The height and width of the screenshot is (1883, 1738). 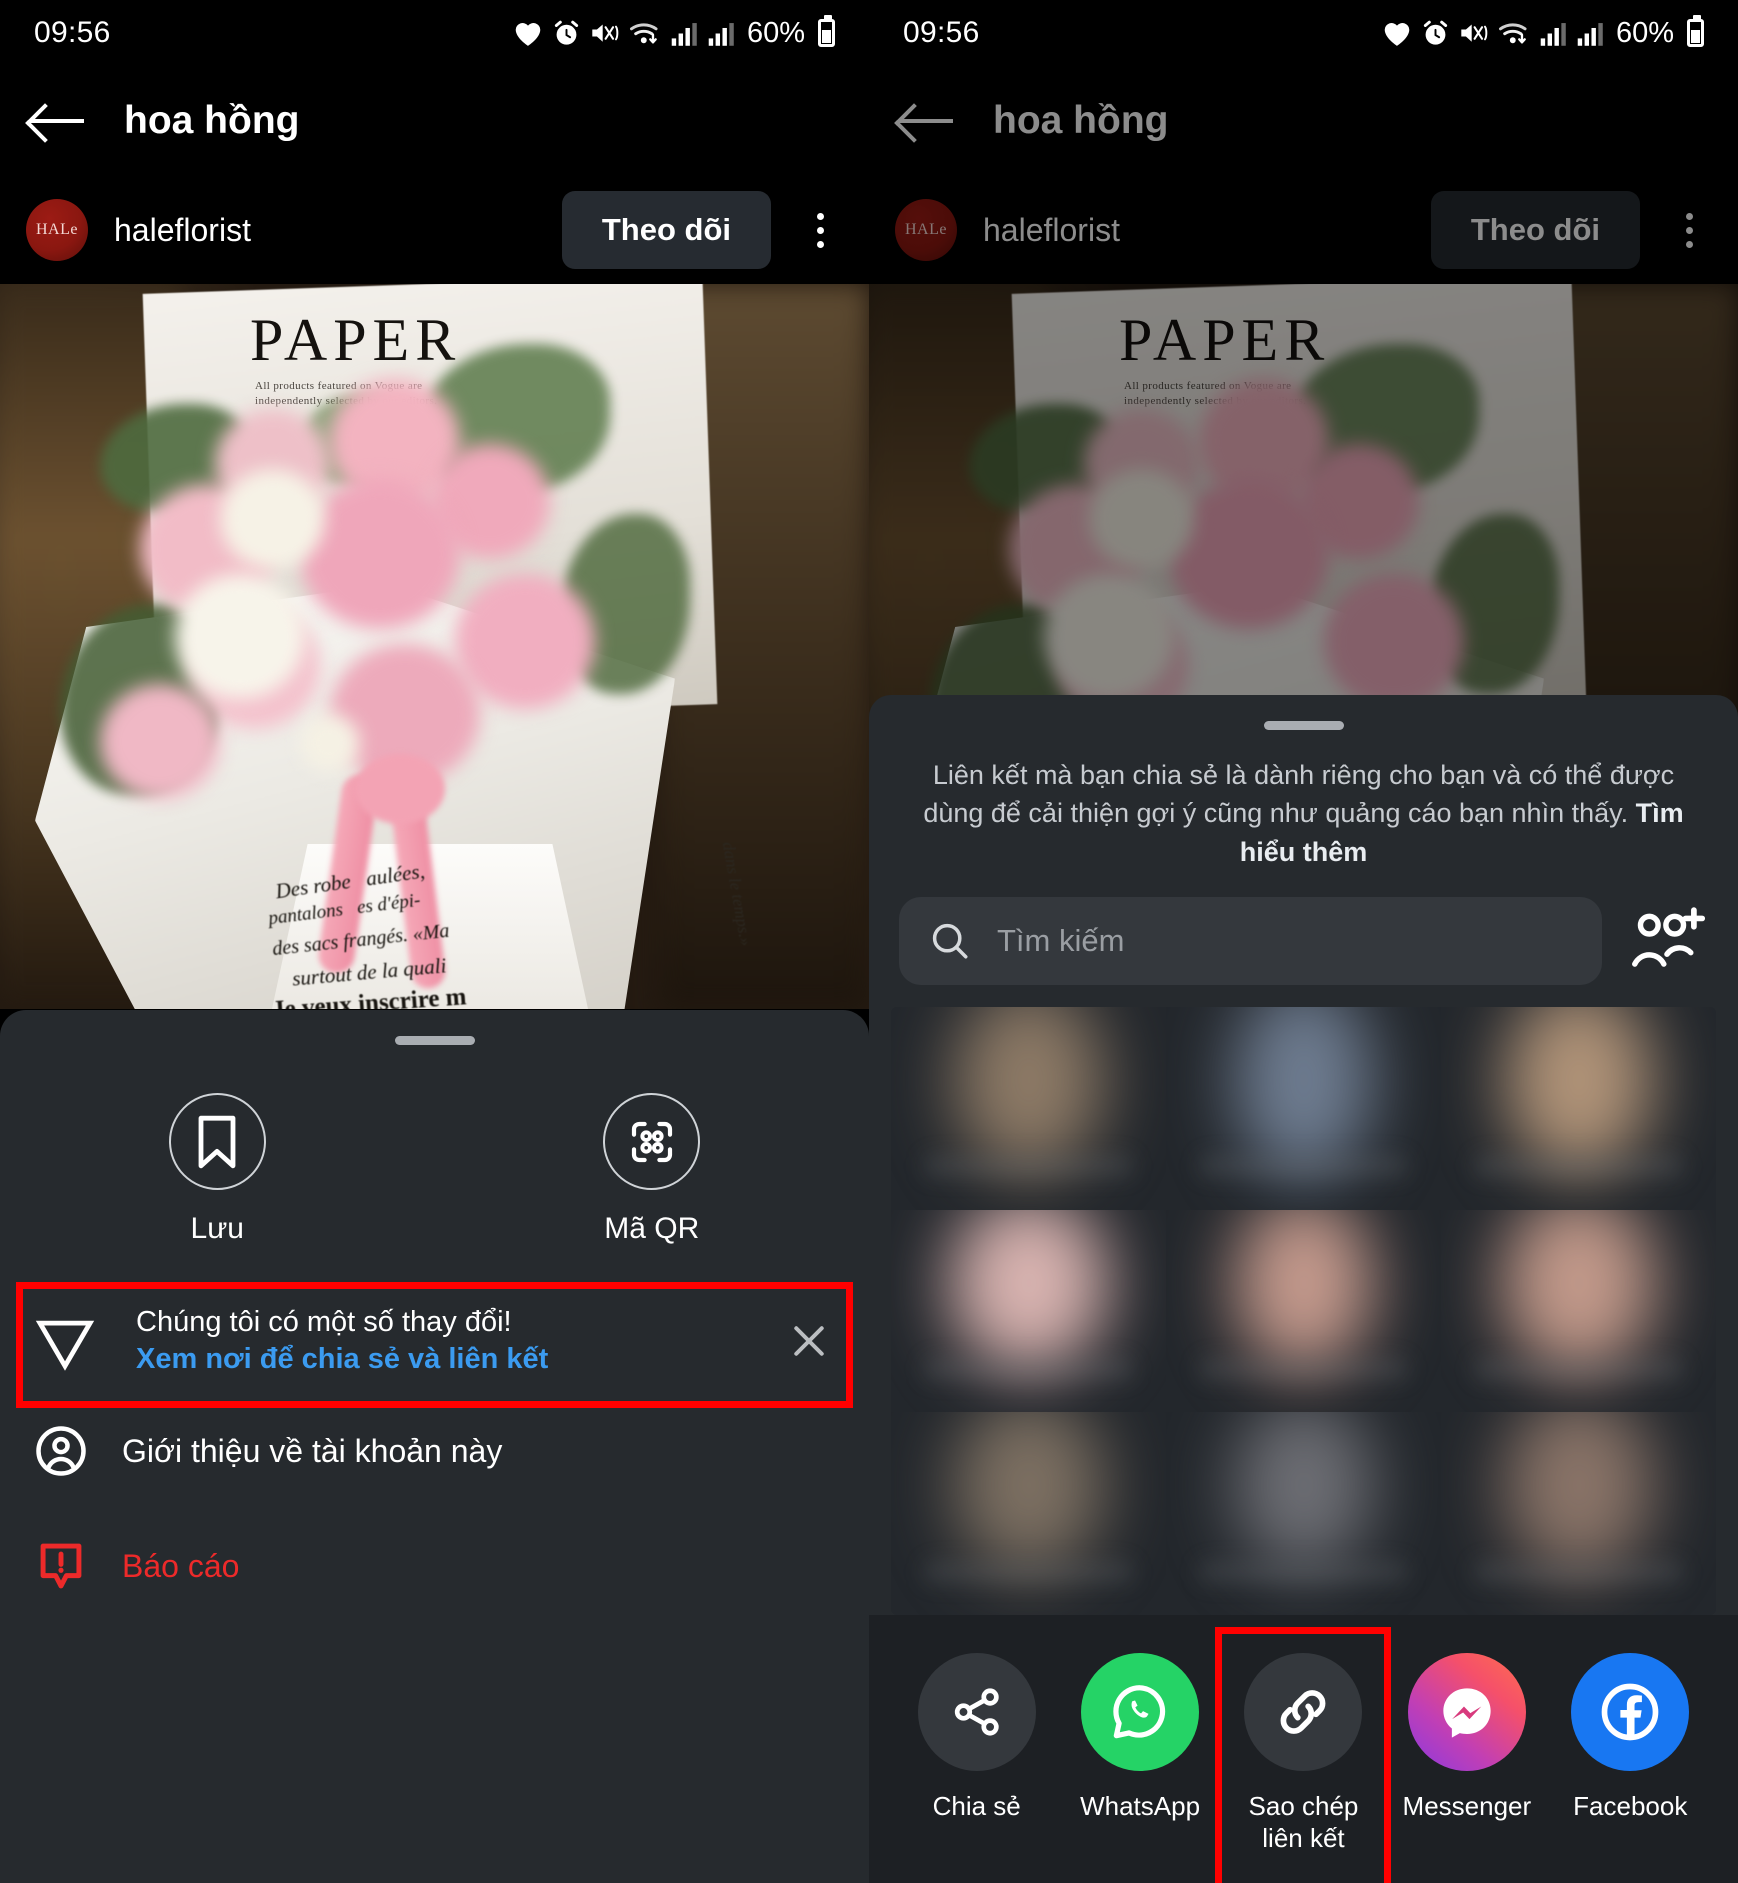 I want to click on share-target-label: Chia sẻ, so click(x=976, y=1806).